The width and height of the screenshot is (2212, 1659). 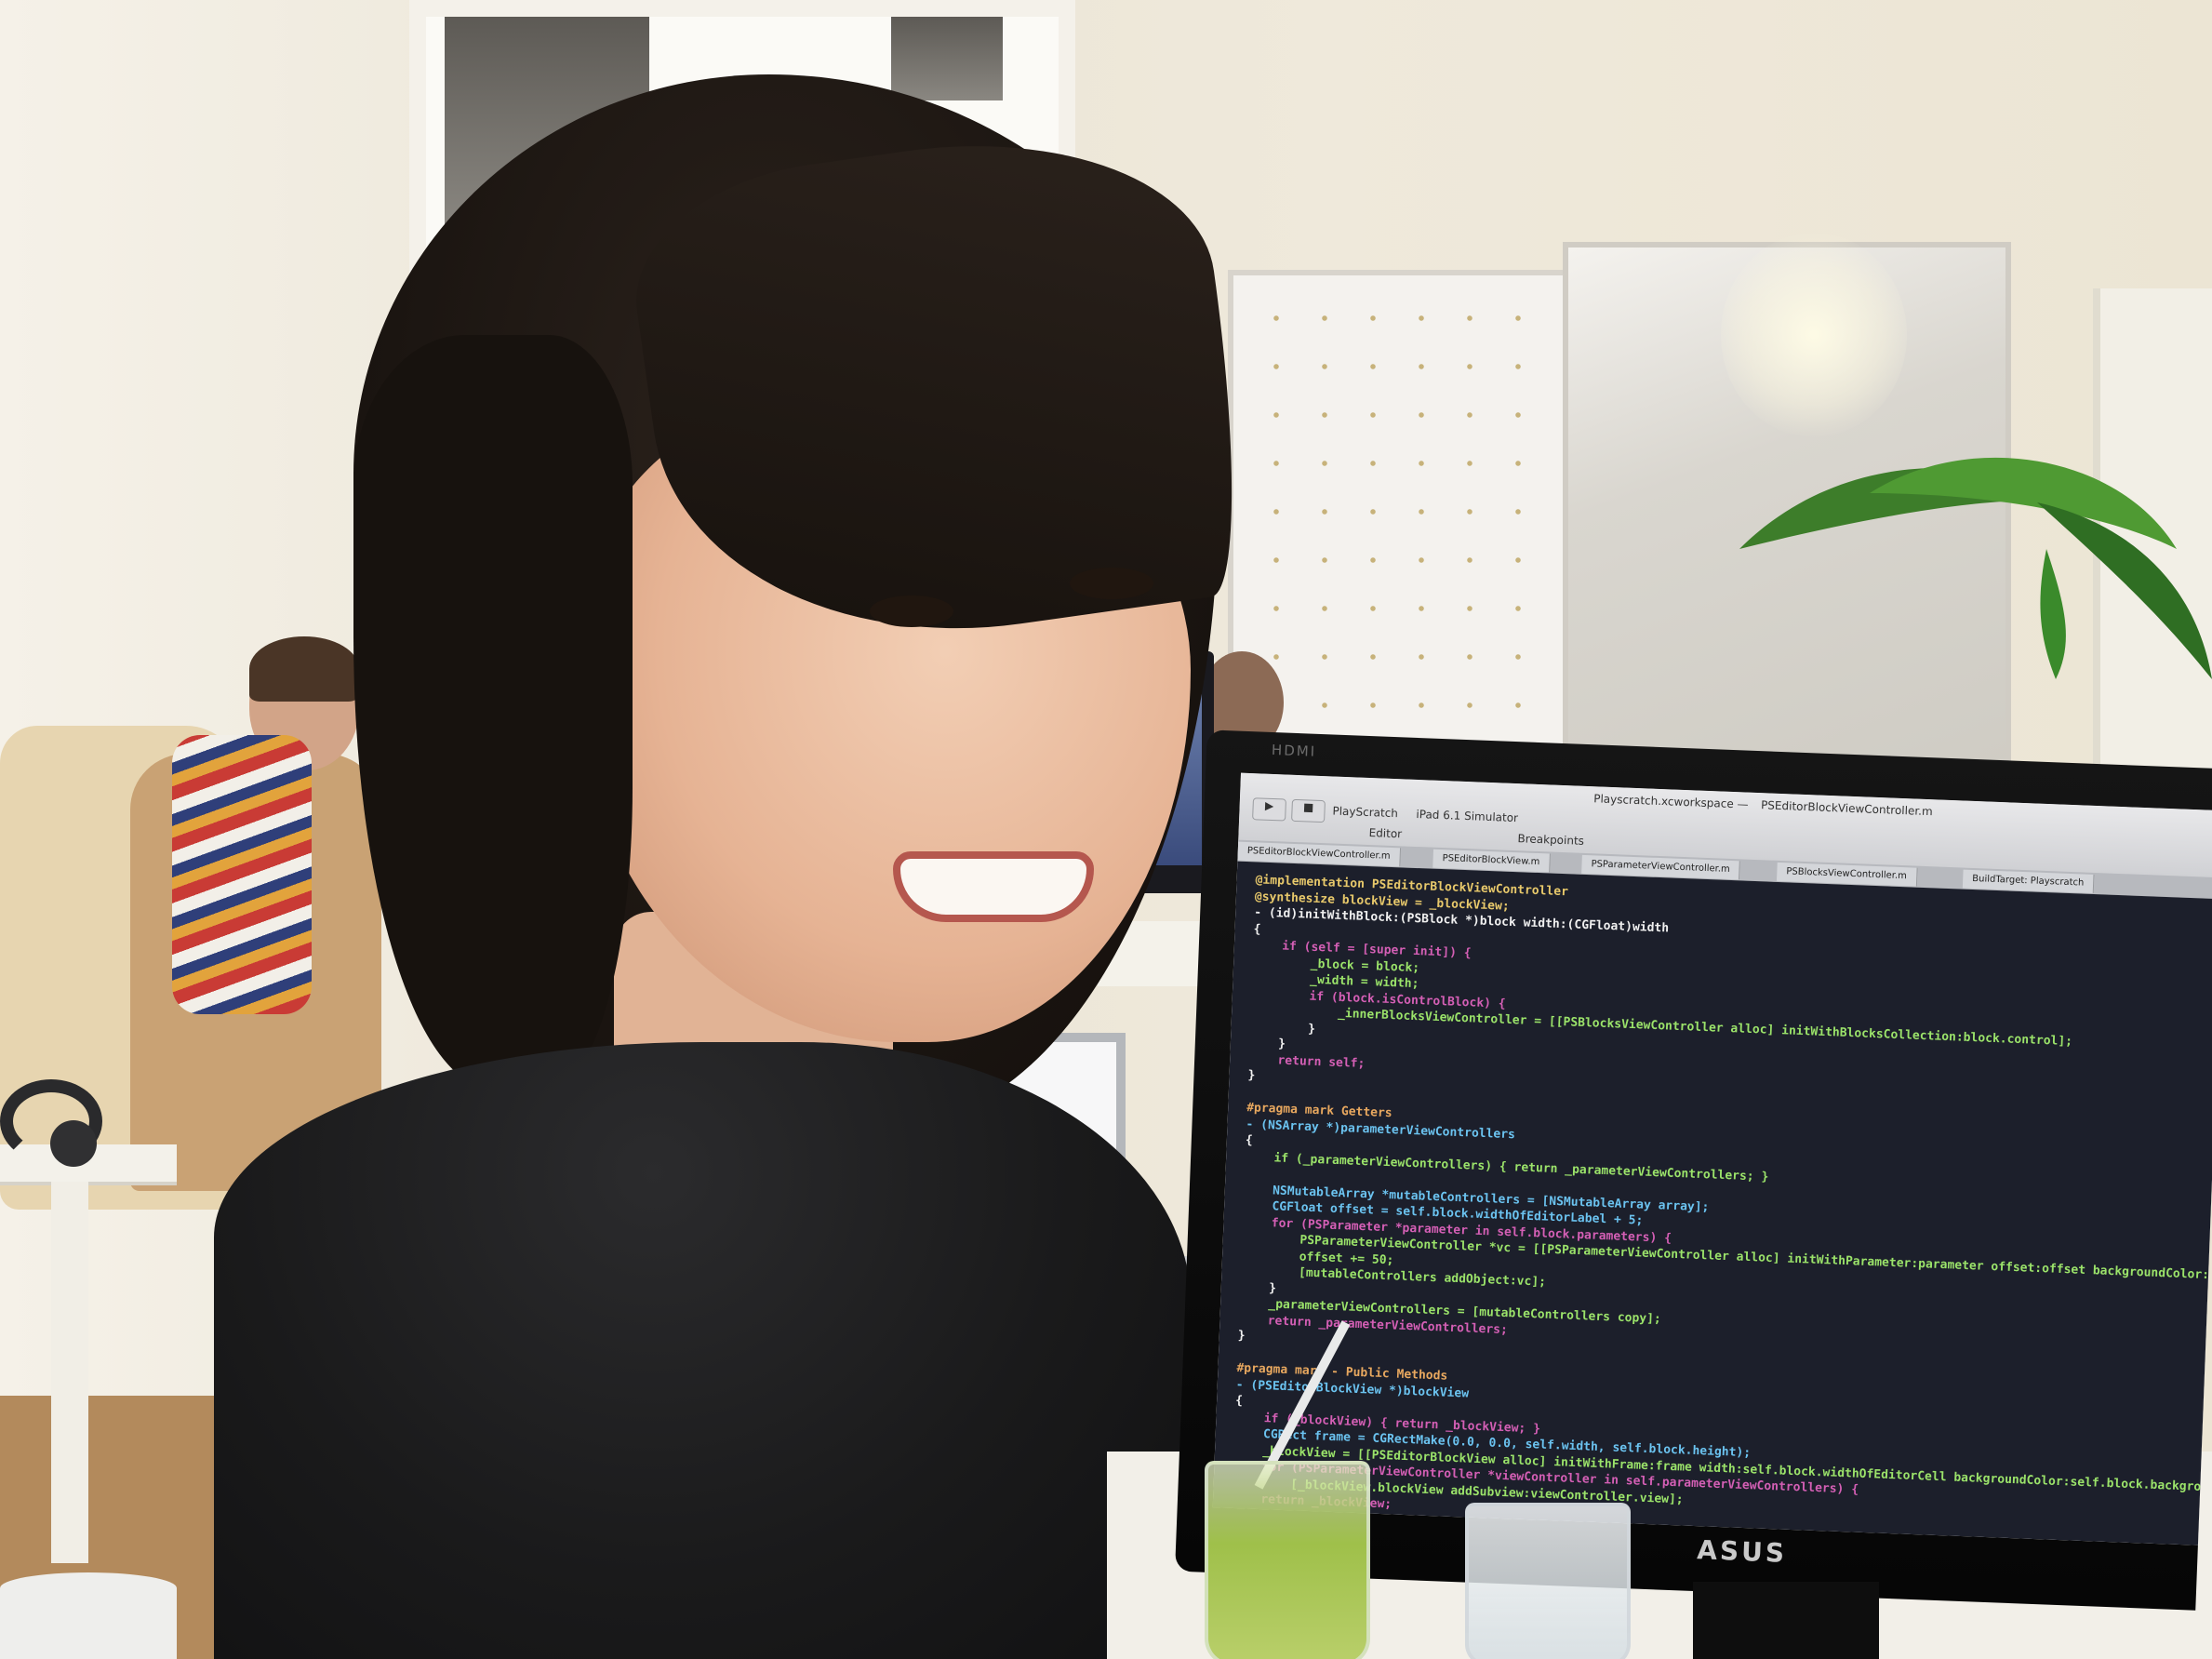 What do you see at coordinates (1385, 833) in the screenshot?
I see `editor-label: Editor` at bounding box center [1385, 833].